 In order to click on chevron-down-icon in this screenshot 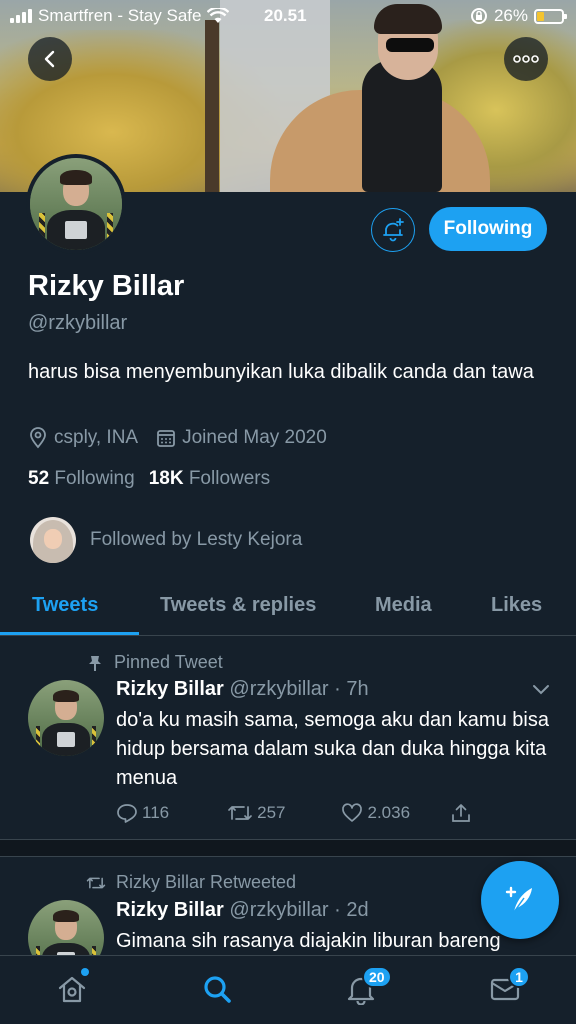, I will do `click(541, 690)`.